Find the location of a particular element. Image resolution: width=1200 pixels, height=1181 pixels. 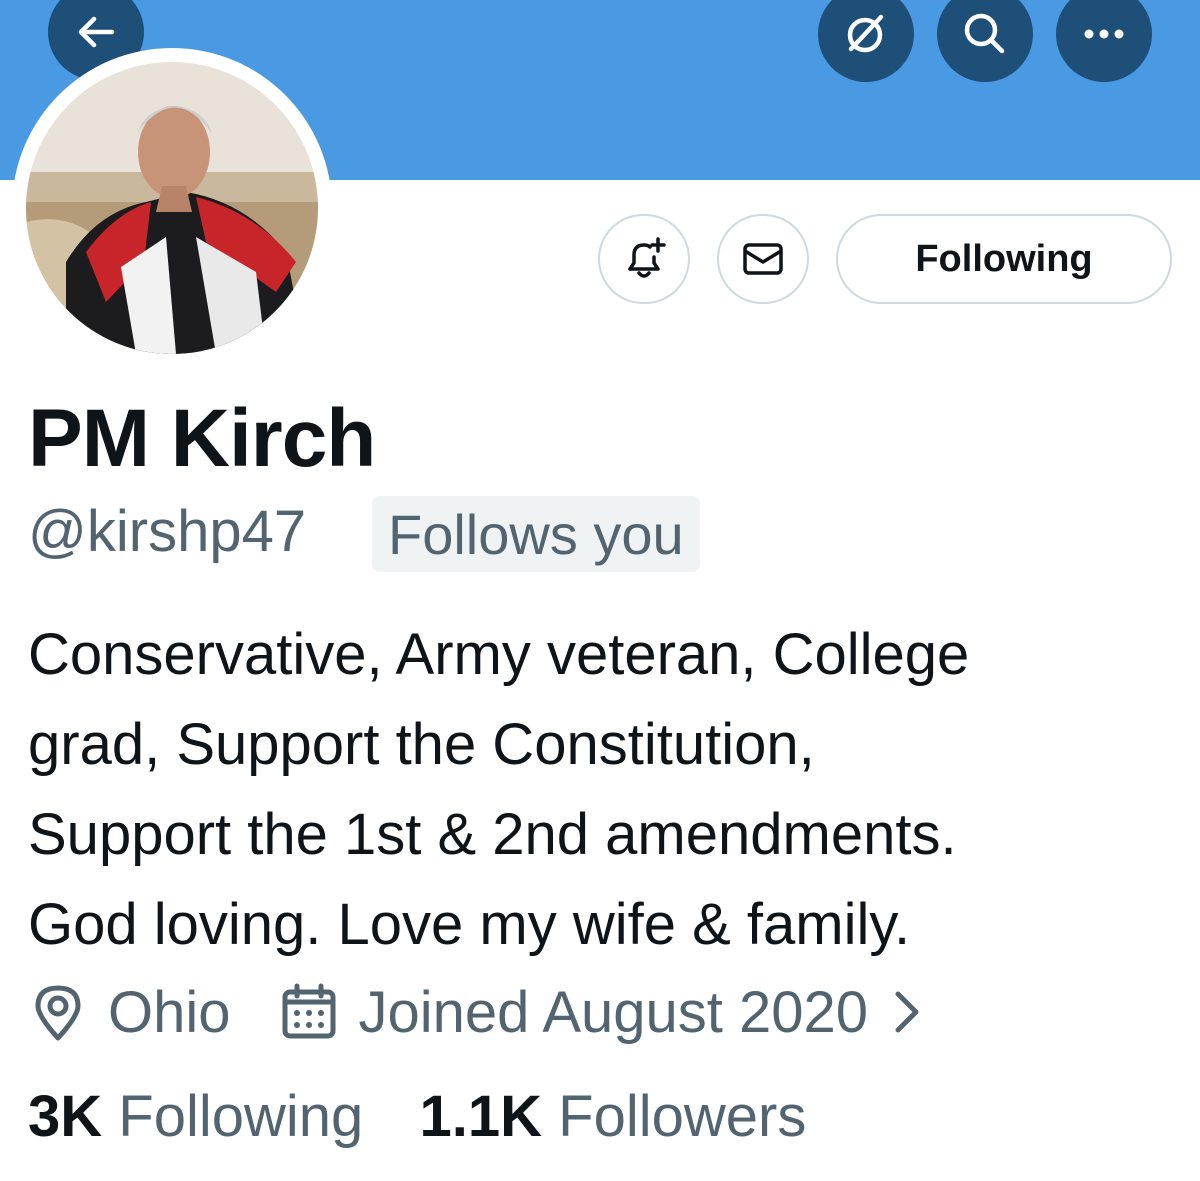

location-pin-icon is located at coordinates (58, 1013).